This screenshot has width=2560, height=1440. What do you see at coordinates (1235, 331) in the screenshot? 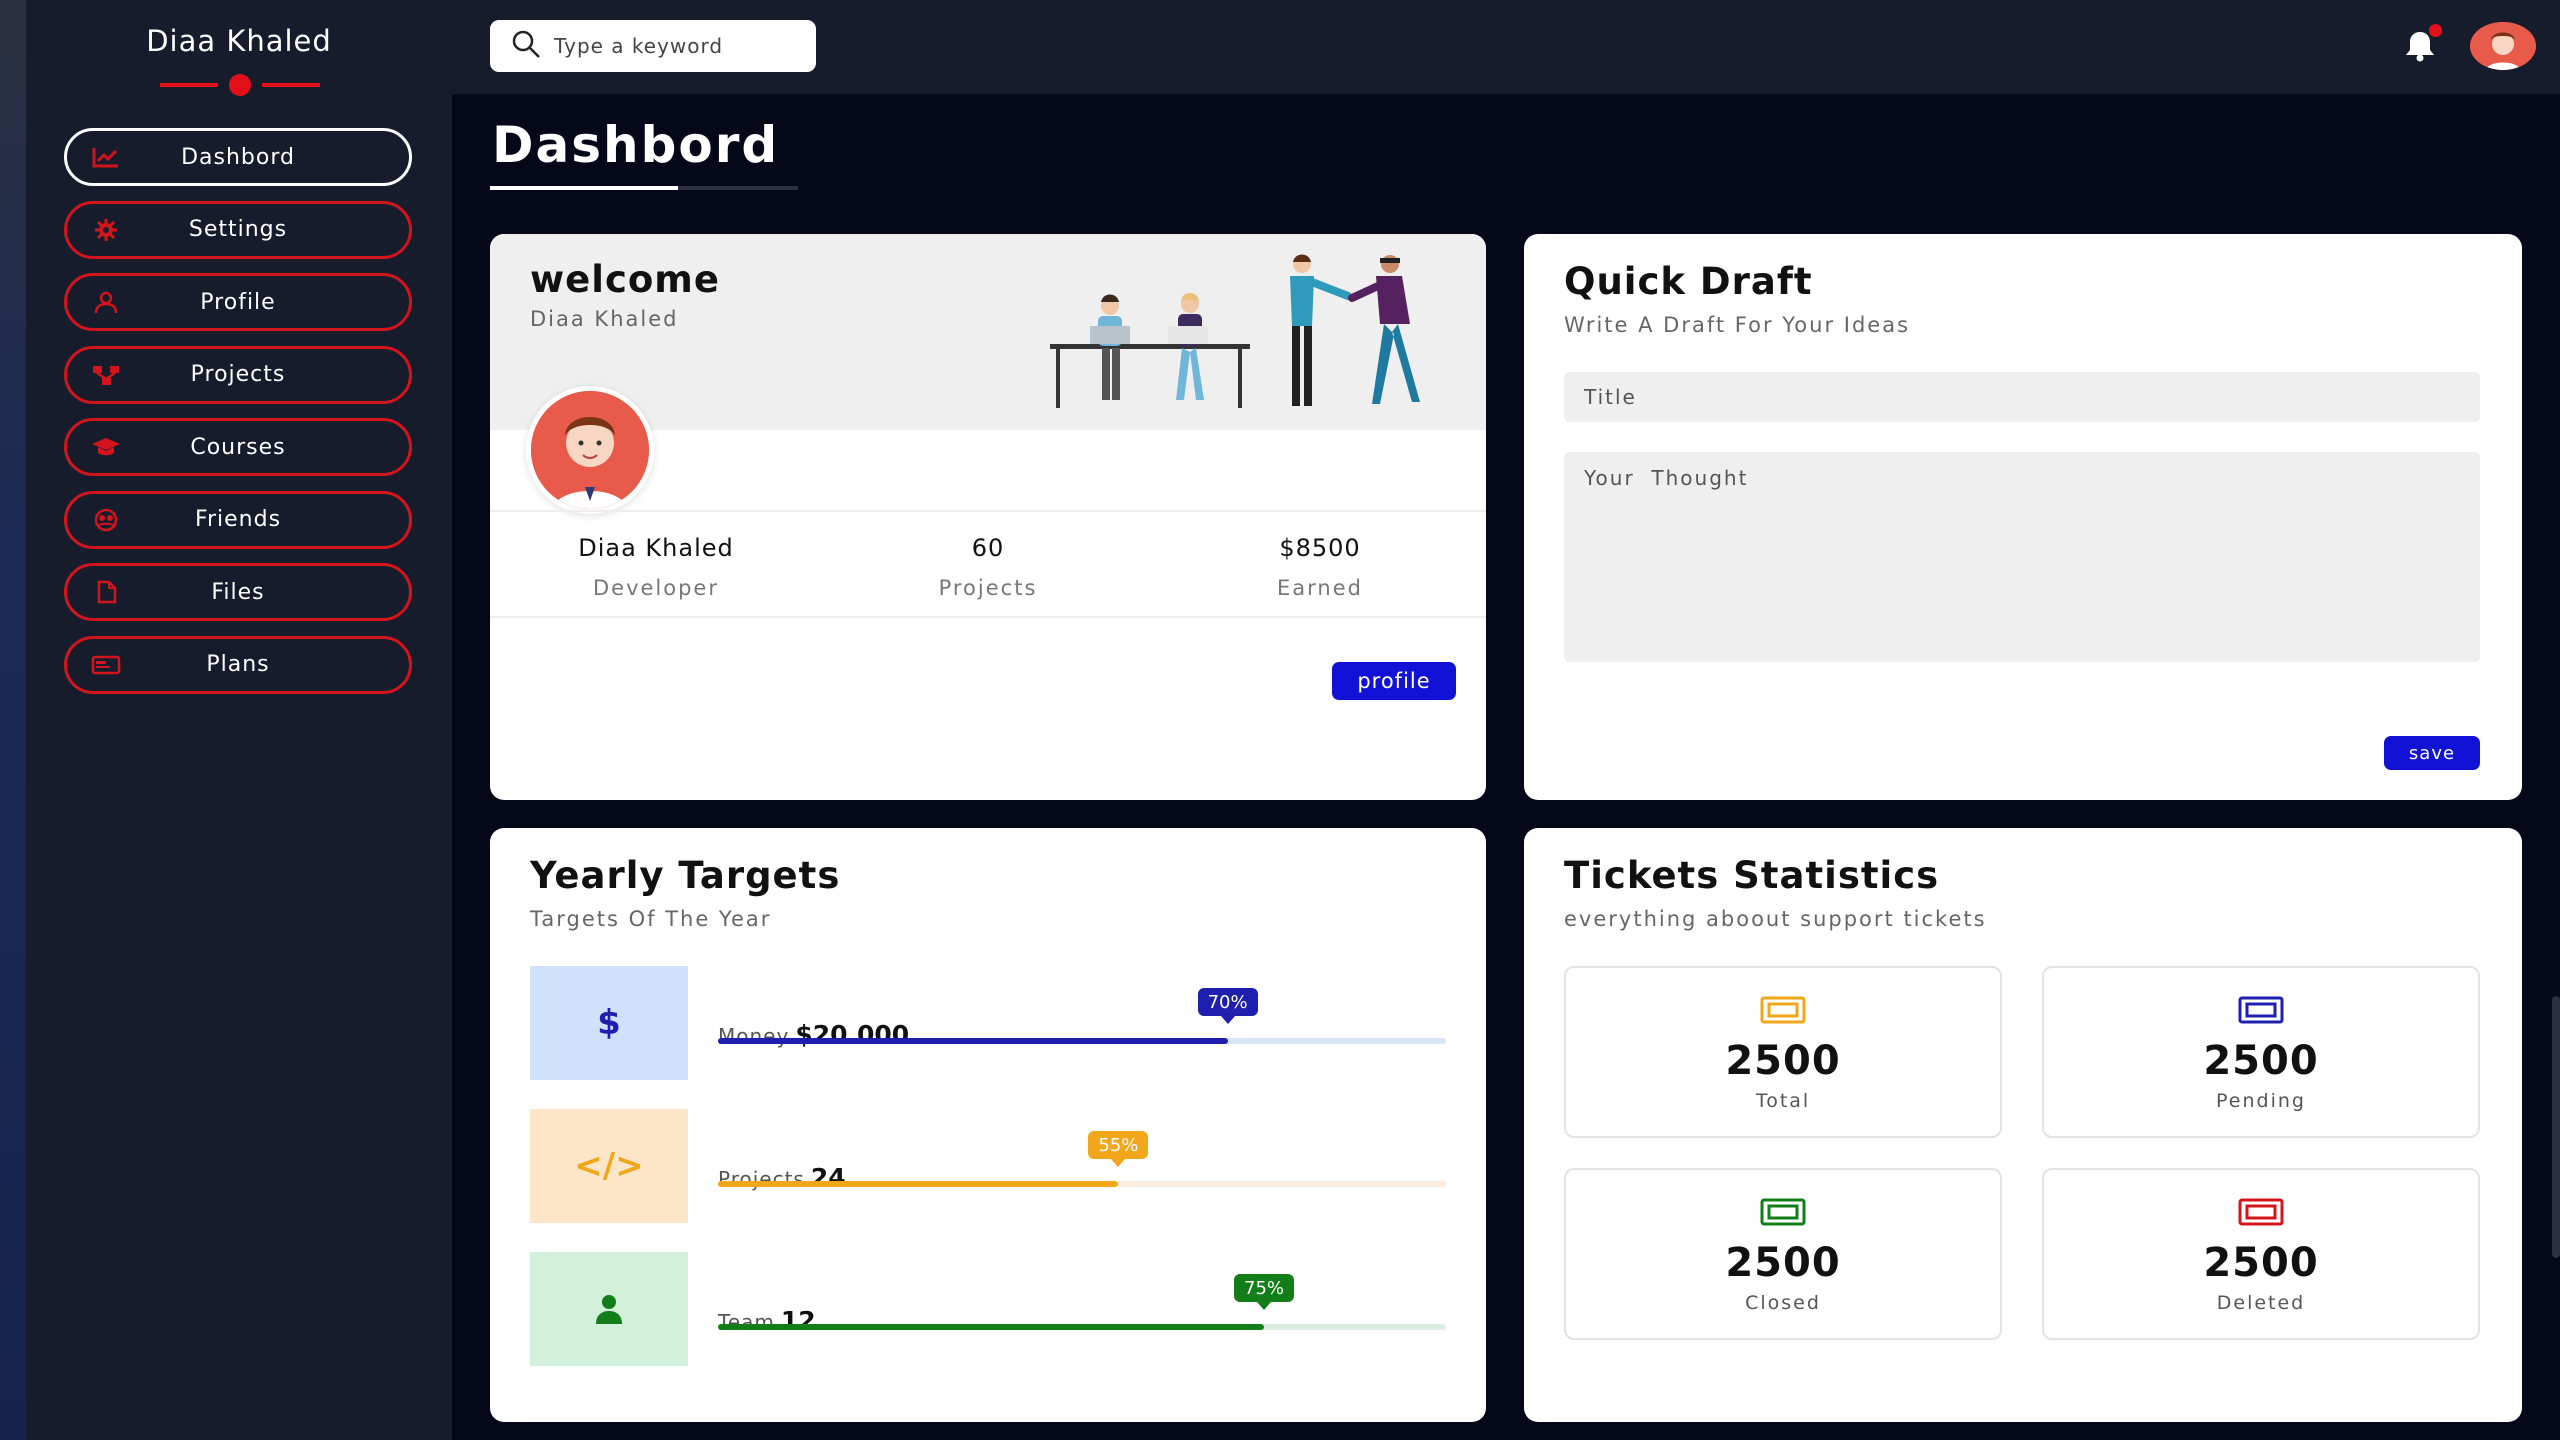
I see `team-illustration` at bounding box center [1235, 331].